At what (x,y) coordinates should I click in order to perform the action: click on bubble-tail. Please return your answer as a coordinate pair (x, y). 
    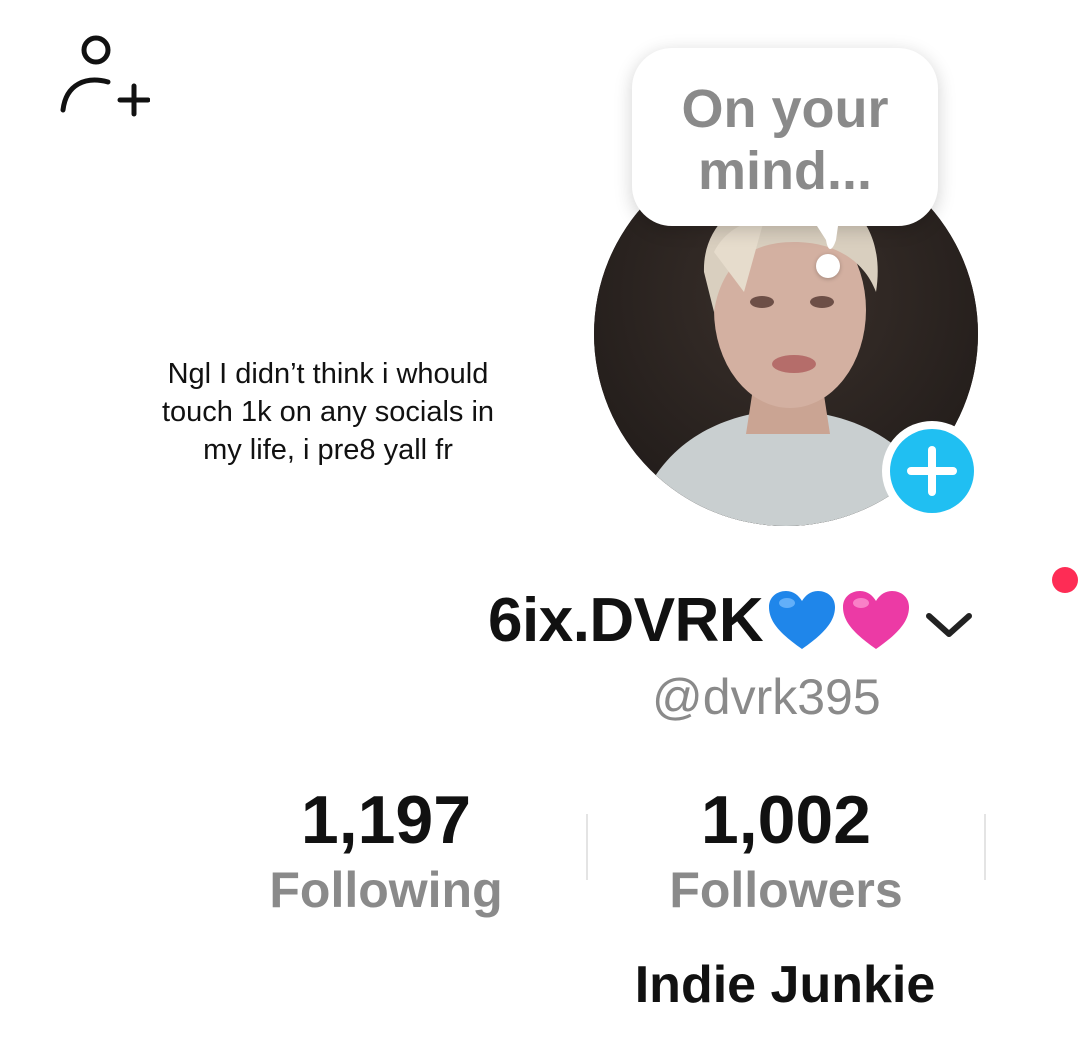
    Looking at the image, I should click on (824, 230).